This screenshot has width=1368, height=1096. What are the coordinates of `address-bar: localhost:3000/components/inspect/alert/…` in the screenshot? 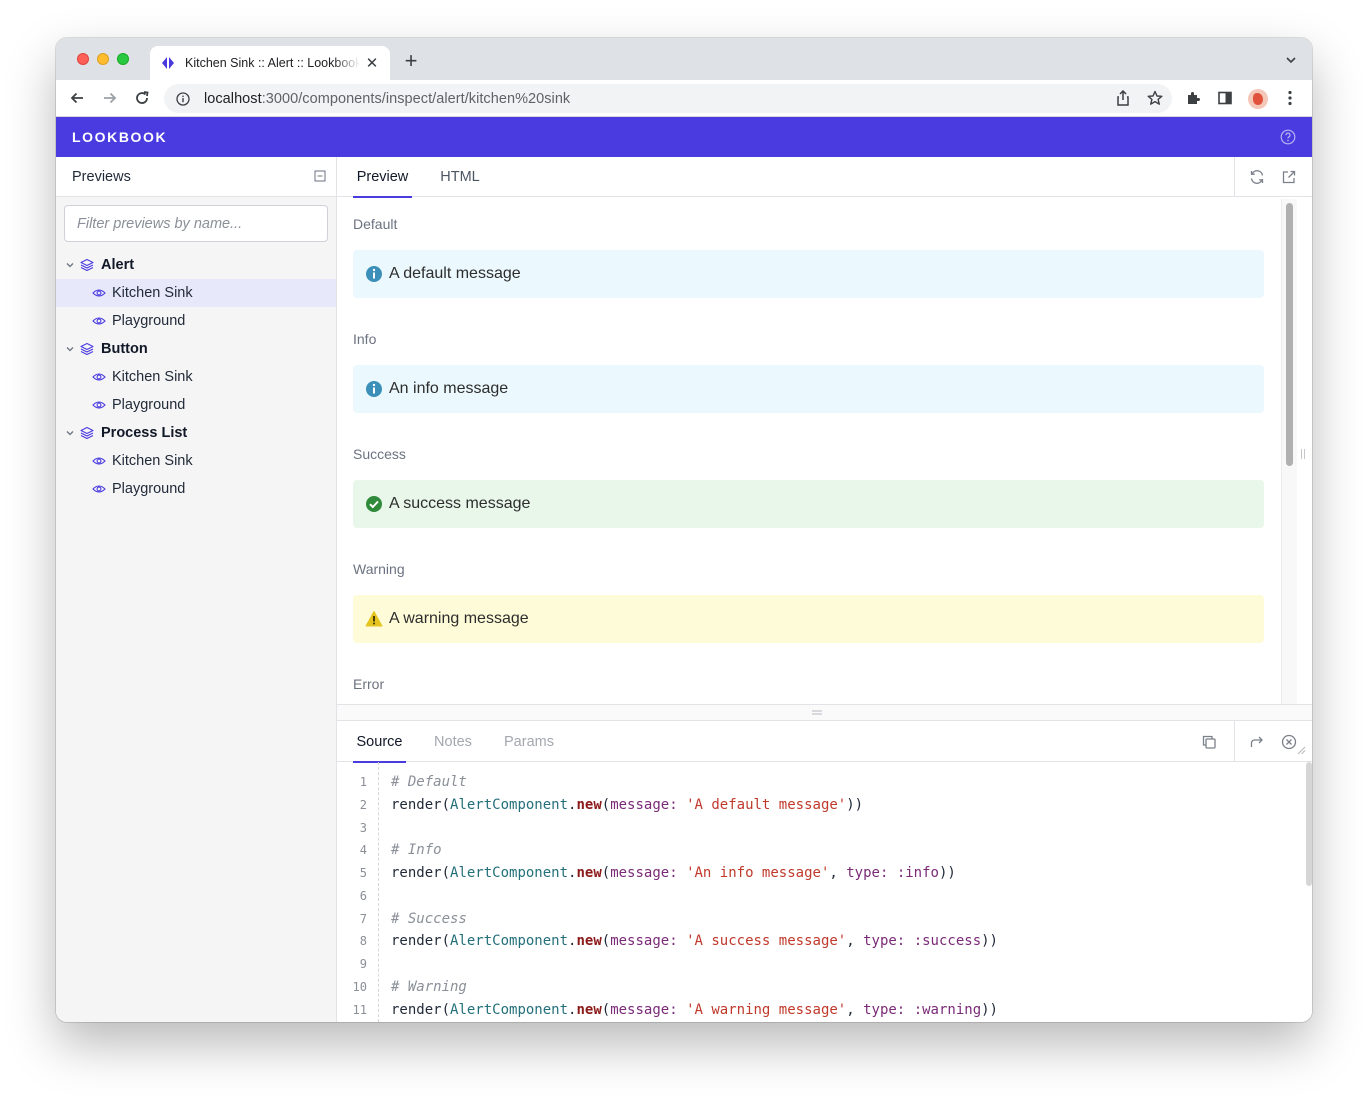 It's located at (668, 98).